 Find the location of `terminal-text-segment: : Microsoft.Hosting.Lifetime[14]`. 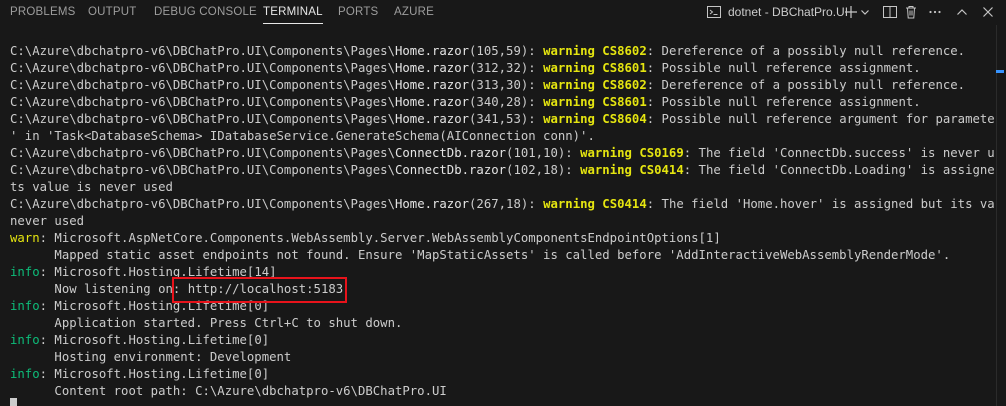

terminal-text-segment: : Microsoft.Hosting.Lifetime[14] is located at coordinates (158, 272).